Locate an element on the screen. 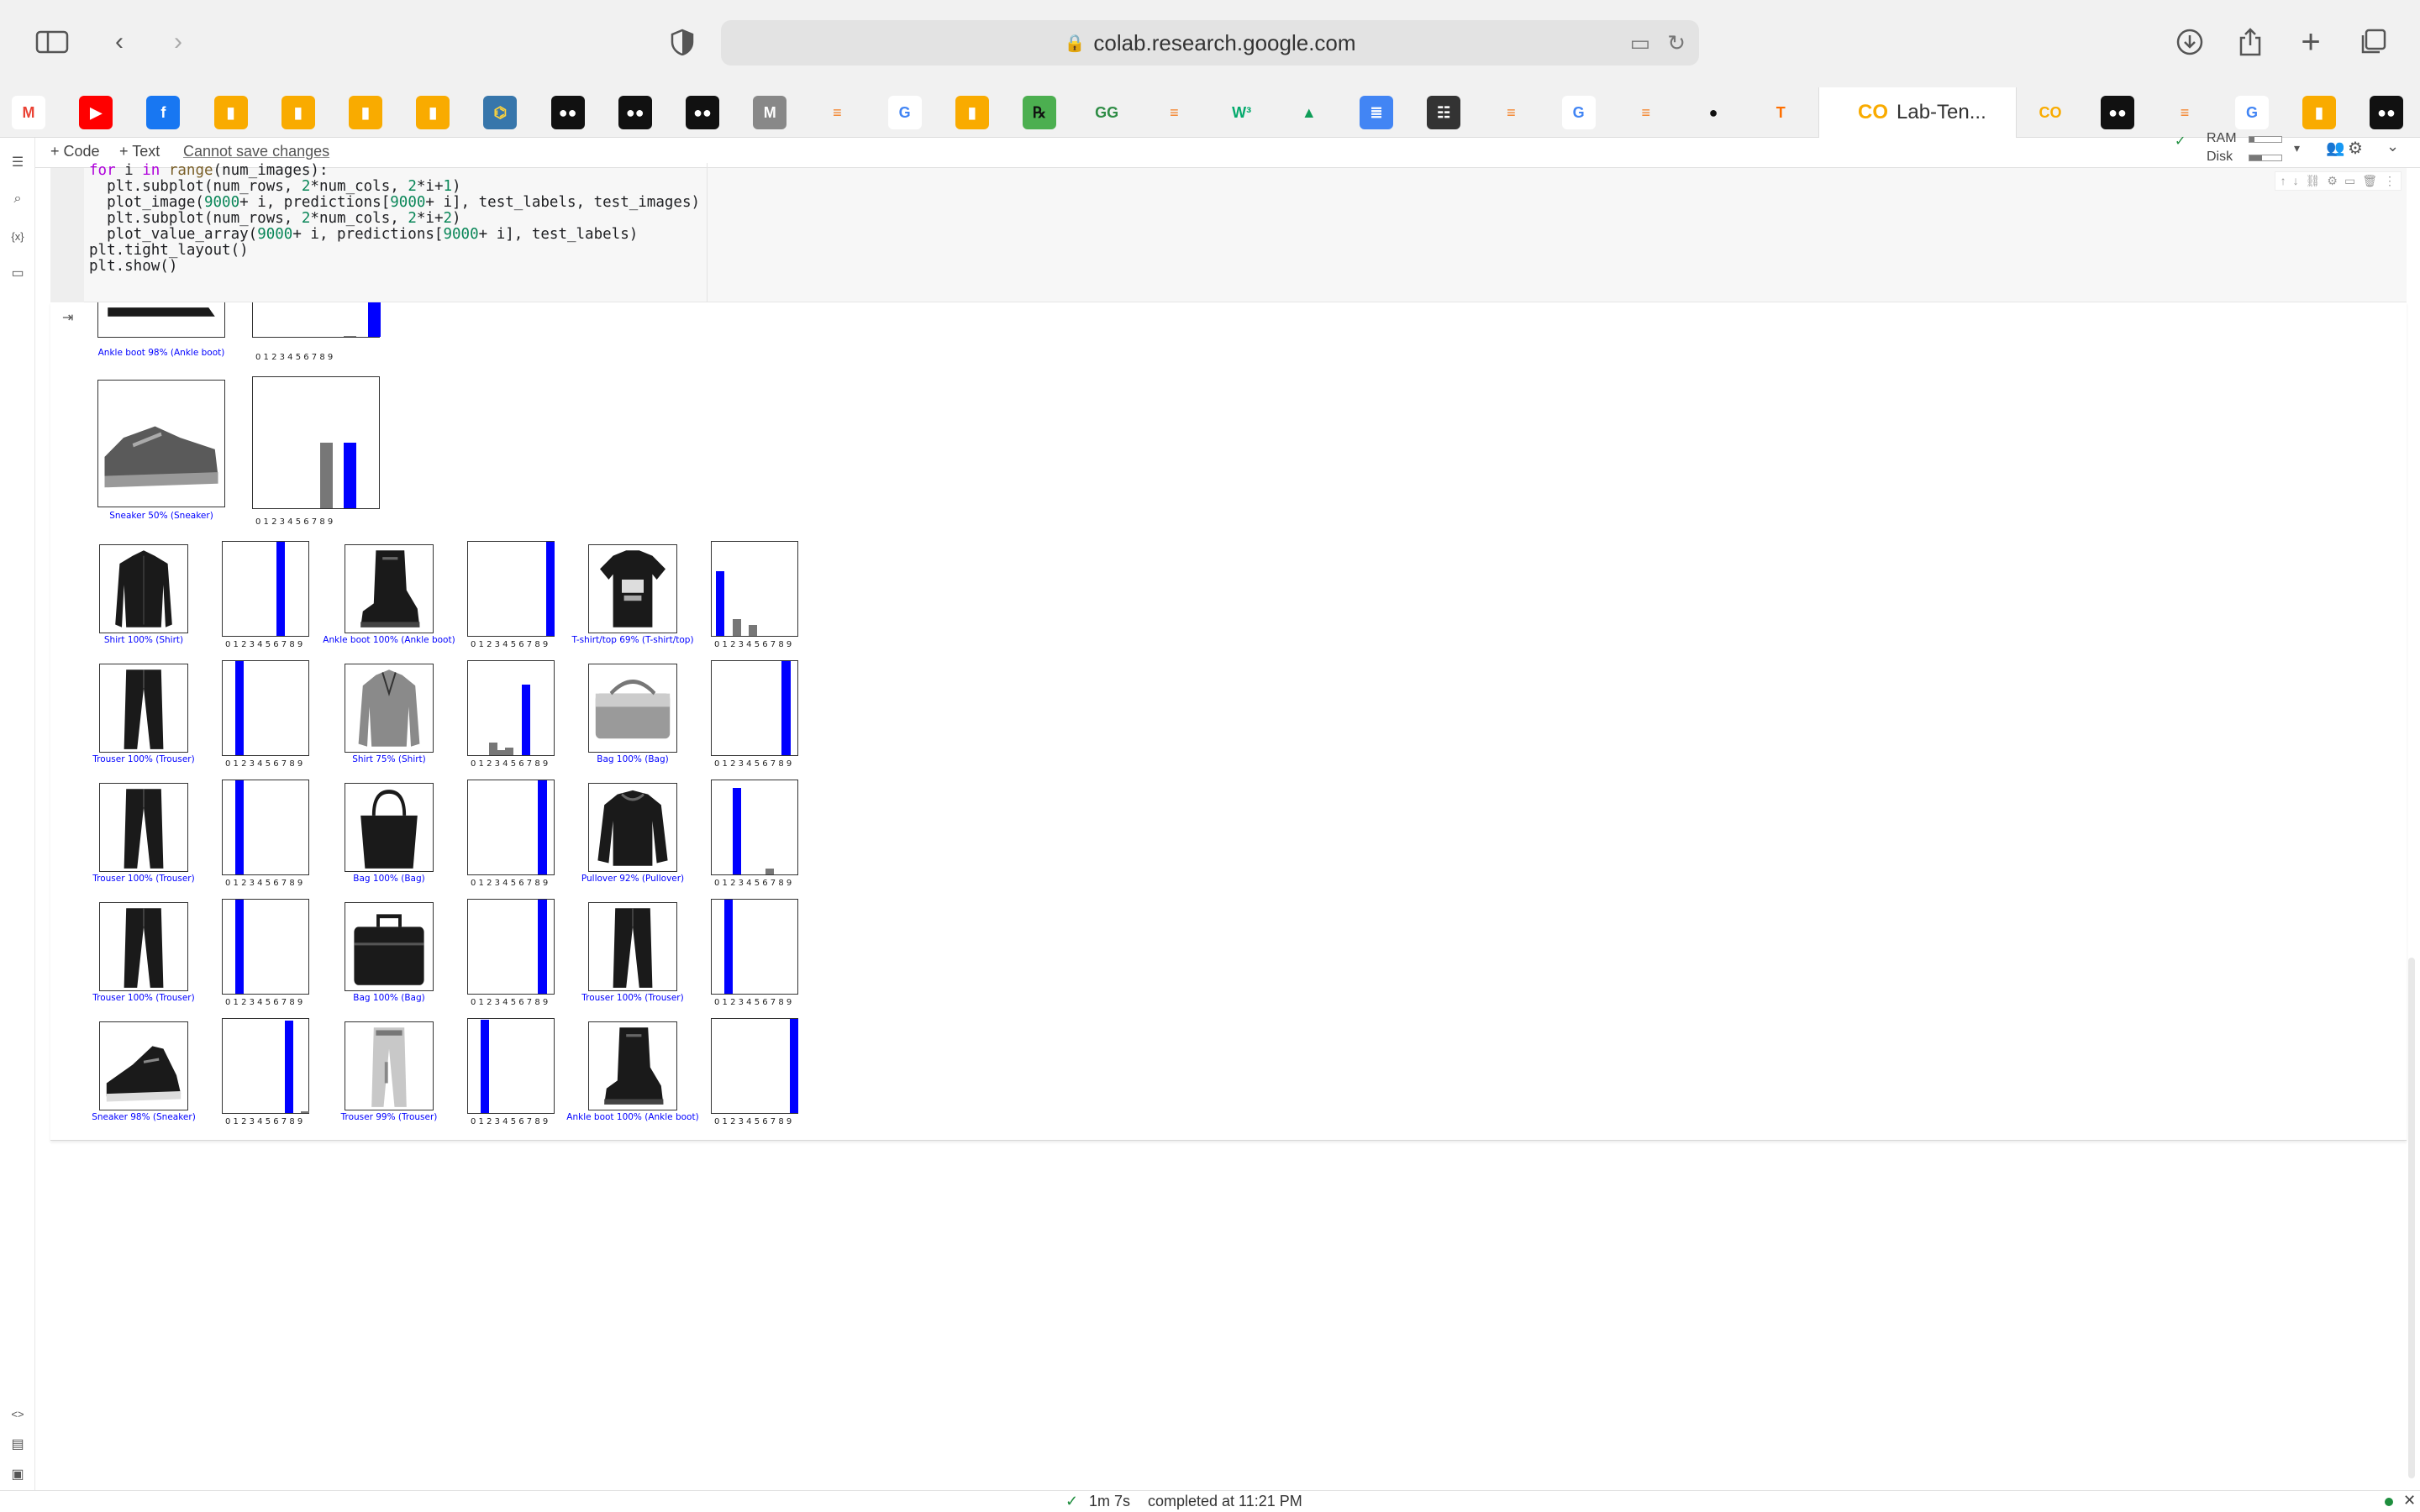 This screenshot has height=1512, width=2420. add-text-button: + Text is located at coordinates (139, 151).